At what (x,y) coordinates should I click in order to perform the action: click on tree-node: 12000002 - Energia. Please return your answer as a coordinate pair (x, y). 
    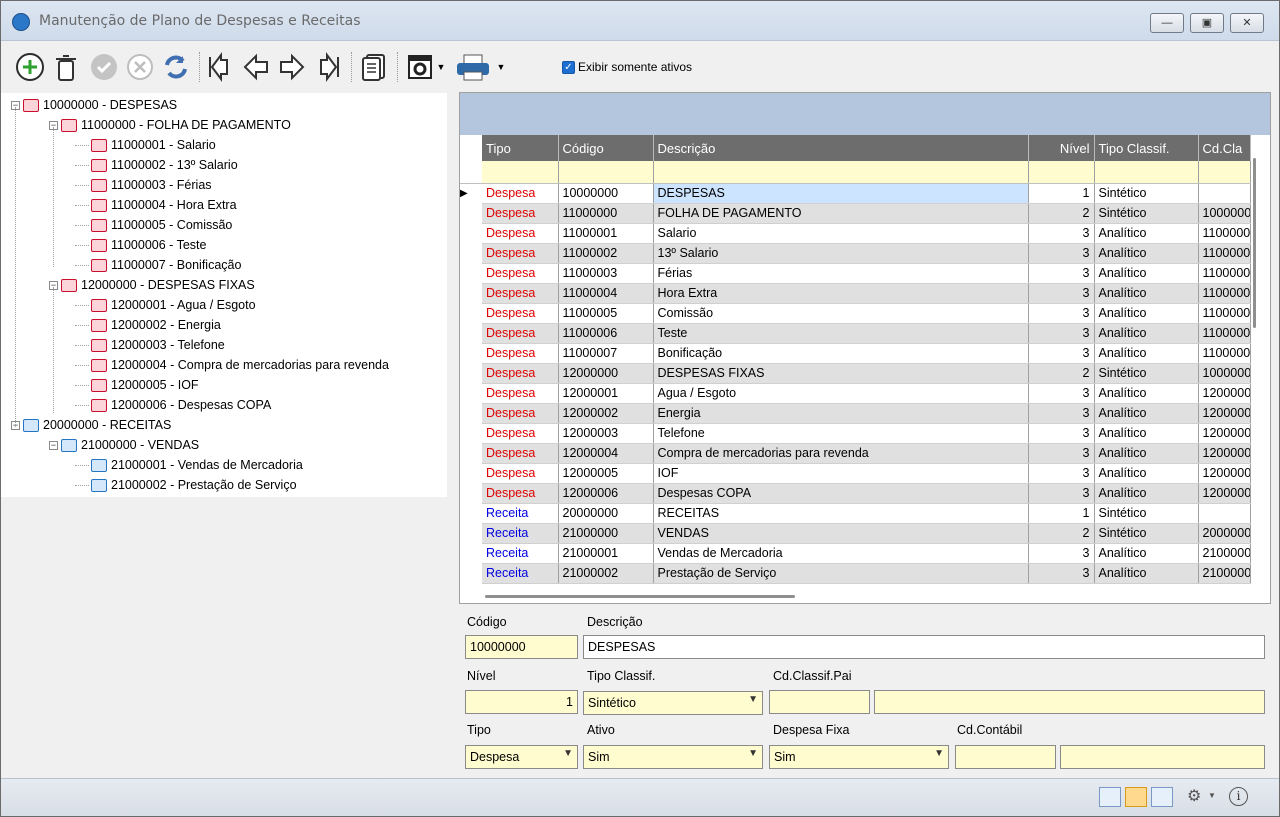
    Looking at the image, I should click on (148, 325).